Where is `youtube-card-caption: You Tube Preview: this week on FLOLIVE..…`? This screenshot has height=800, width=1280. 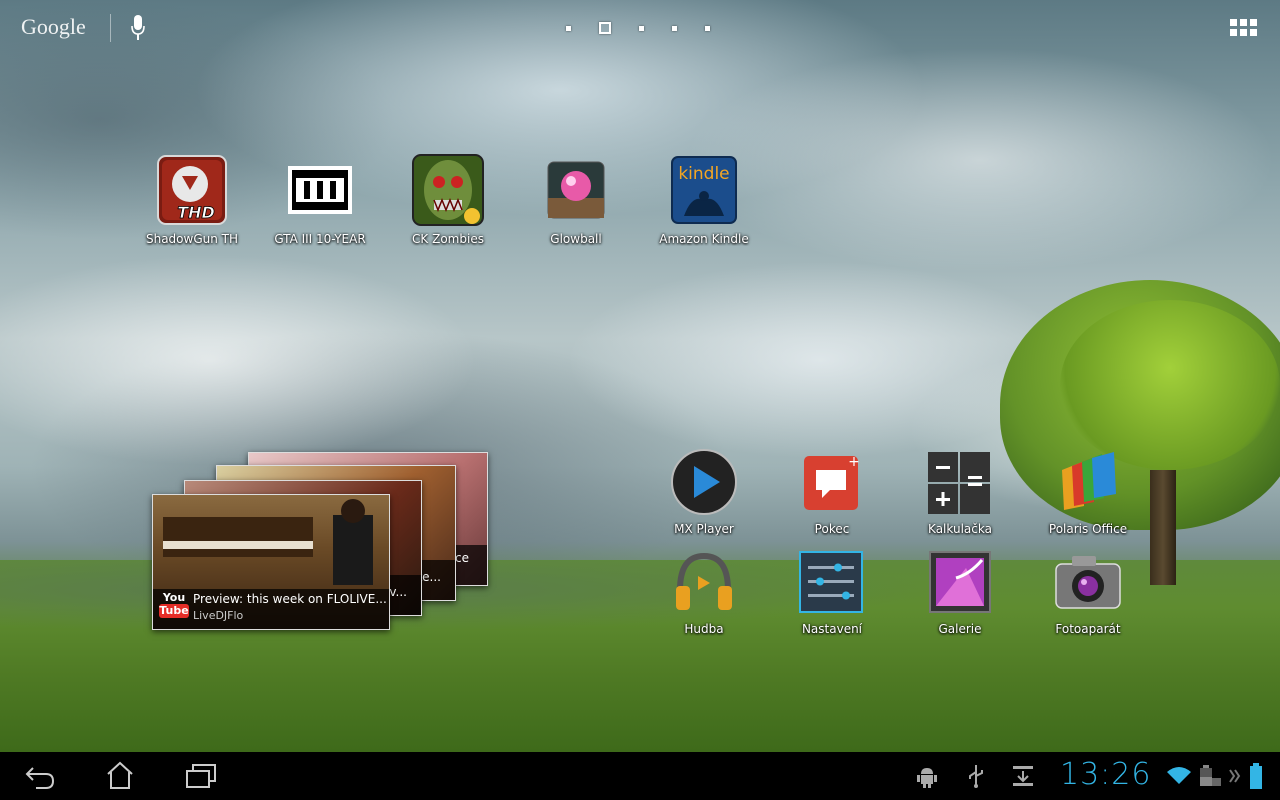
youtube-card-caption: You Tube Preview: this week on FLOLIVE..… is located at coordinates (271, 609).